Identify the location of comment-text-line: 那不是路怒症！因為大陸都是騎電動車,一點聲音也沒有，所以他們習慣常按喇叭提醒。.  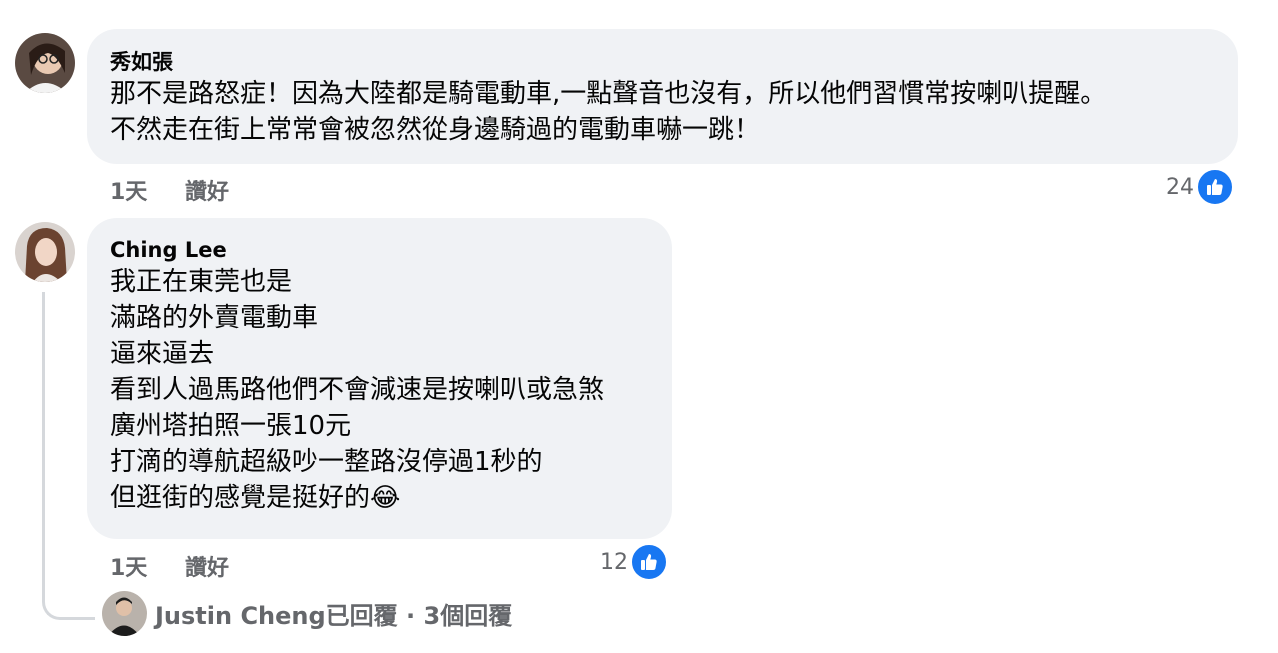
(608, 94).